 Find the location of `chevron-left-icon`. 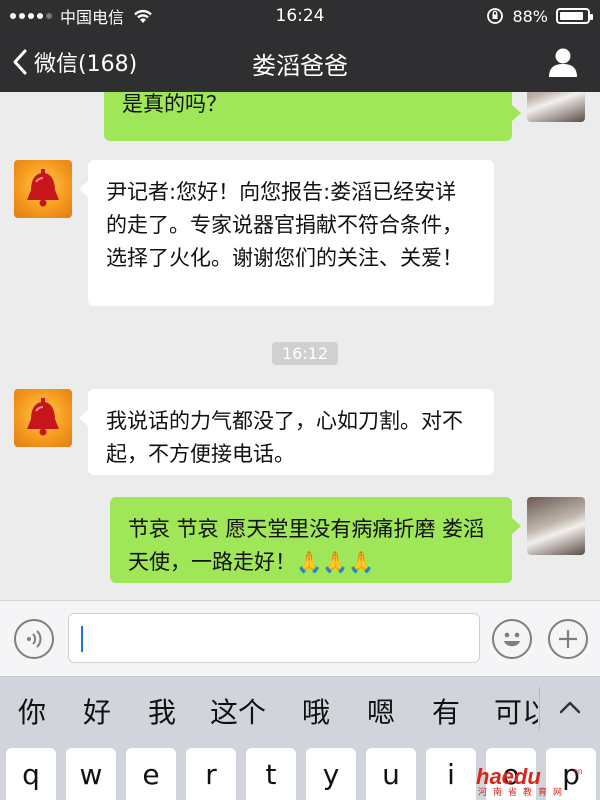

chevron-left-icon is located at coordinates (20, 62).